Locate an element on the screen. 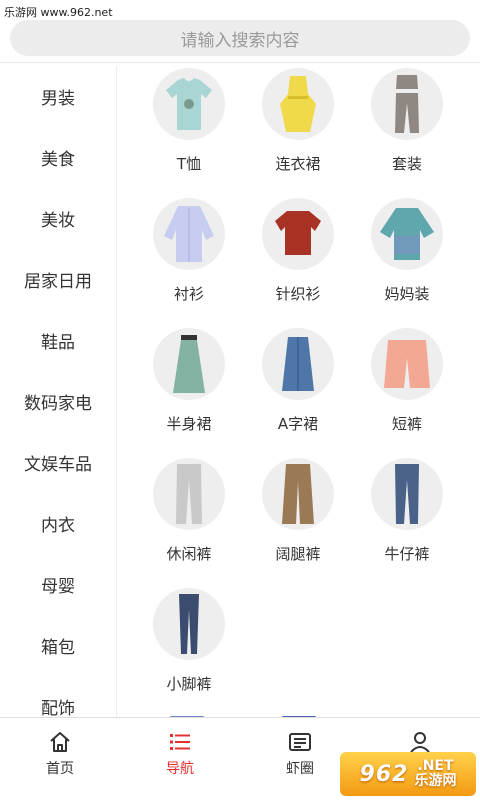 This screenshot has height=800, width=480. grid-item-label: 套装 is located at coordinates (406, 164).